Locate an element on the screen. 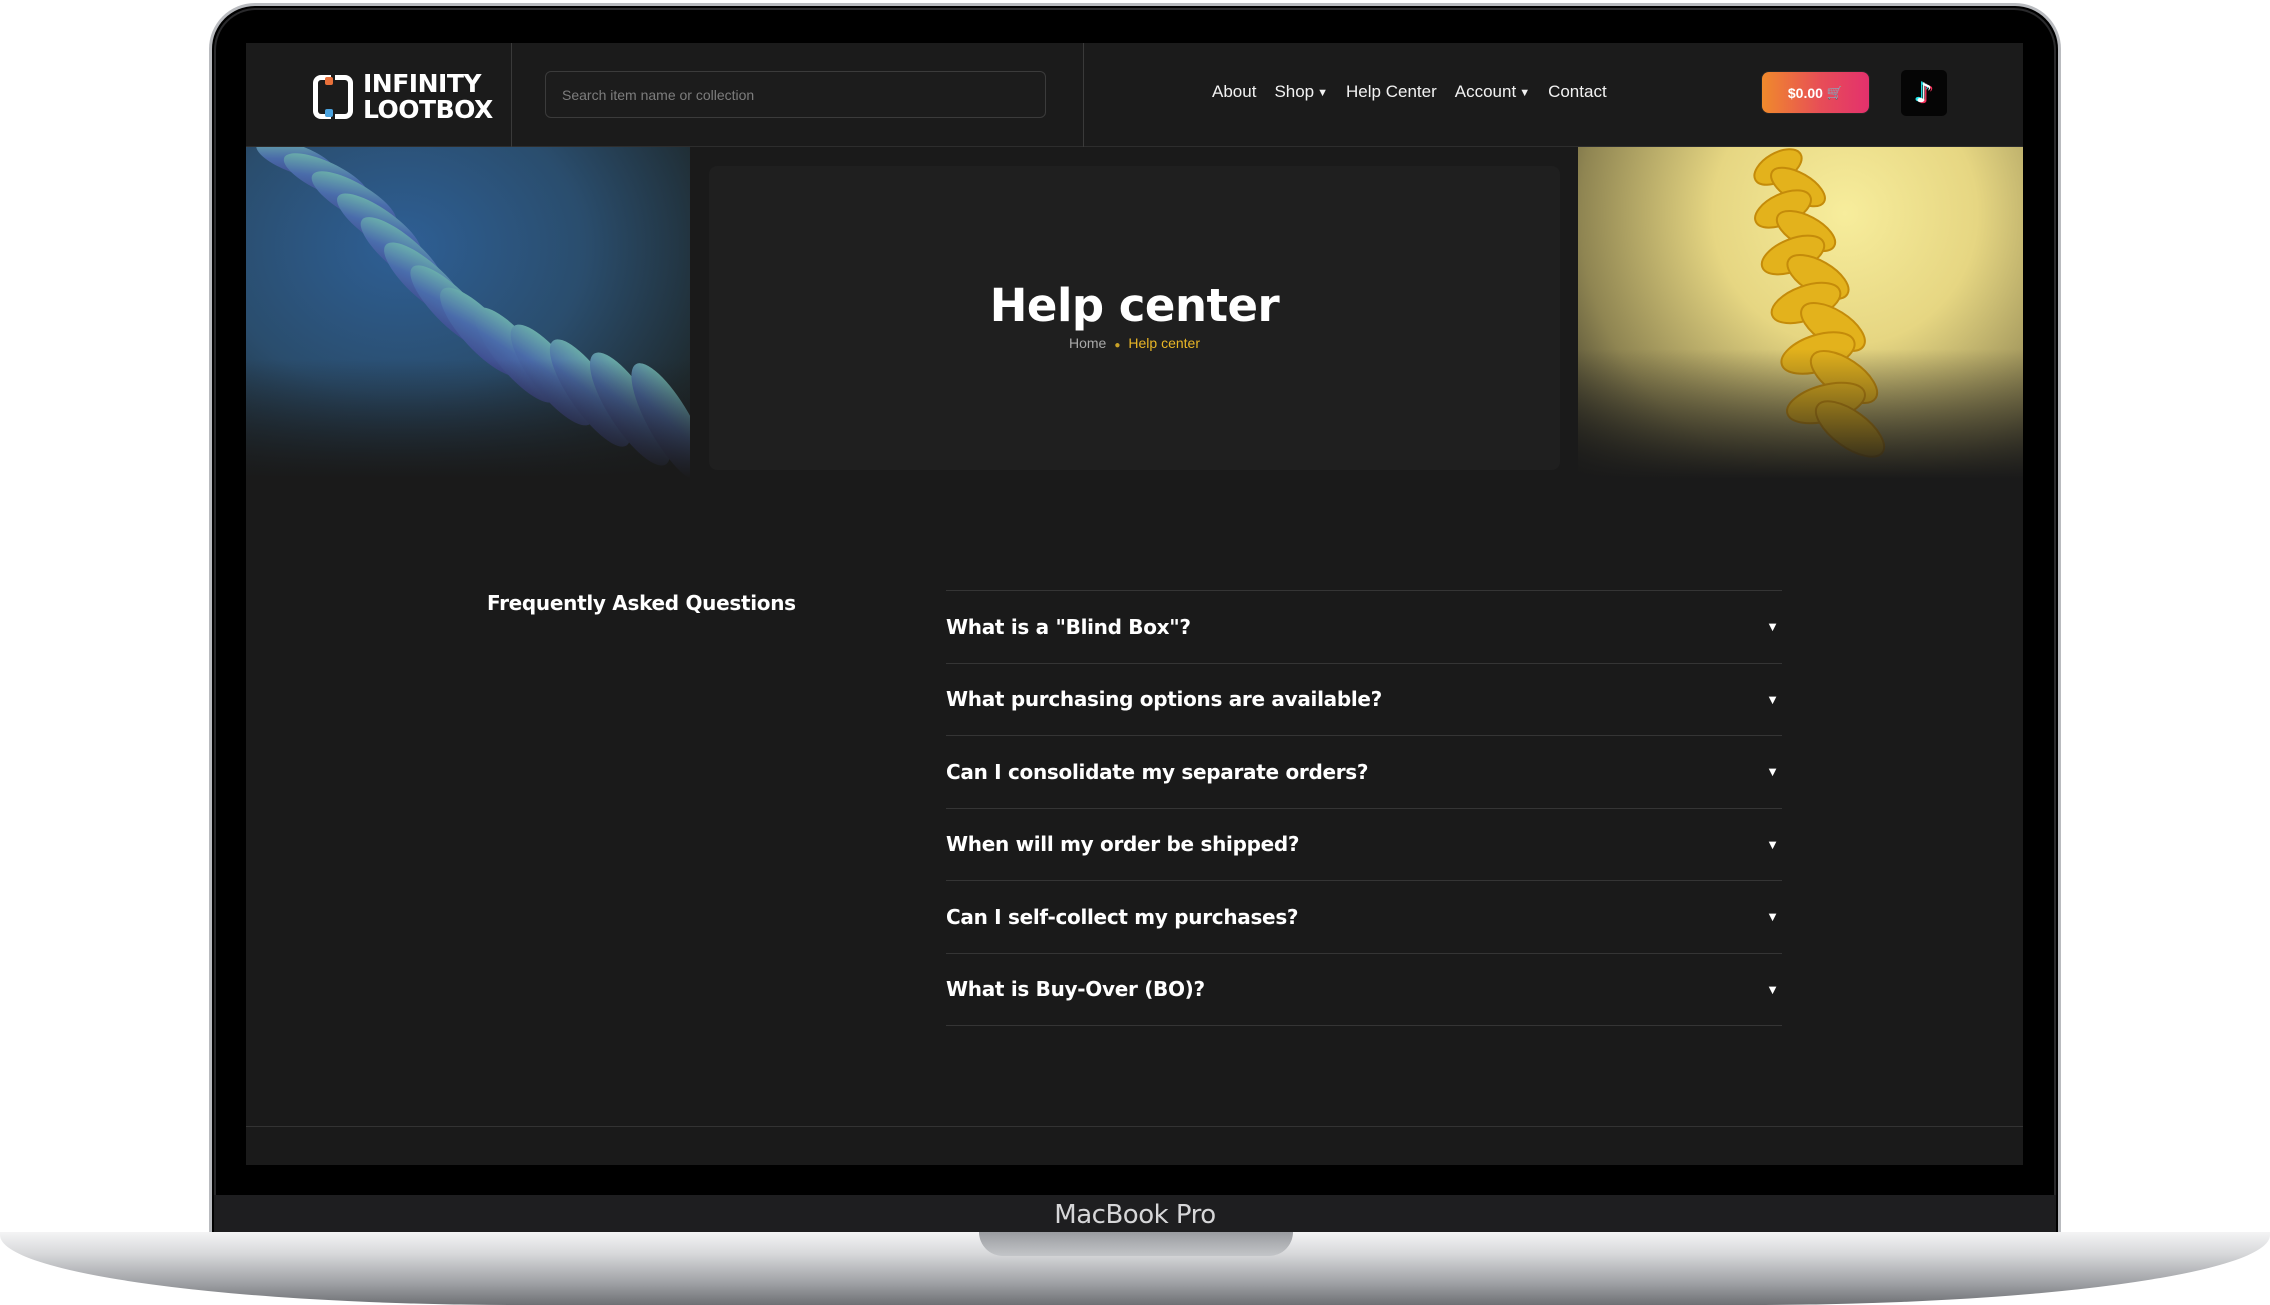  site-logo: INFINITY LOOTBOX is located at coordinates (402, 97).